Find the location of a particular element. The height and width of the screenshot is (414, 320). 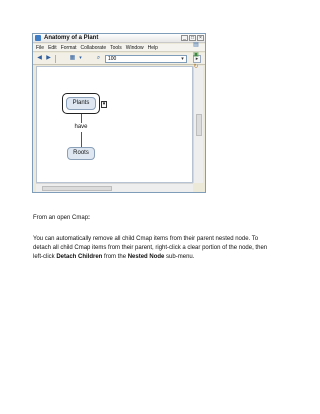

linking-phrase-have: have is located at coordinates (81, 127).